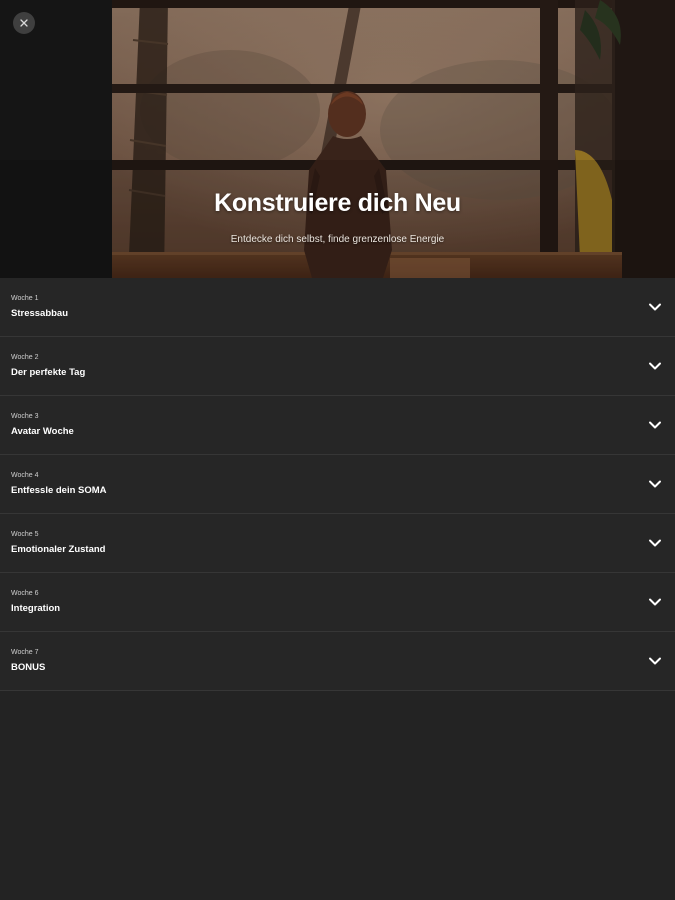  What do you see at coordinates (337, 366) in the screenshot?
I see `week-item-2: Woche 2 Der perfekte Tag` at bounding box center [337, 366].